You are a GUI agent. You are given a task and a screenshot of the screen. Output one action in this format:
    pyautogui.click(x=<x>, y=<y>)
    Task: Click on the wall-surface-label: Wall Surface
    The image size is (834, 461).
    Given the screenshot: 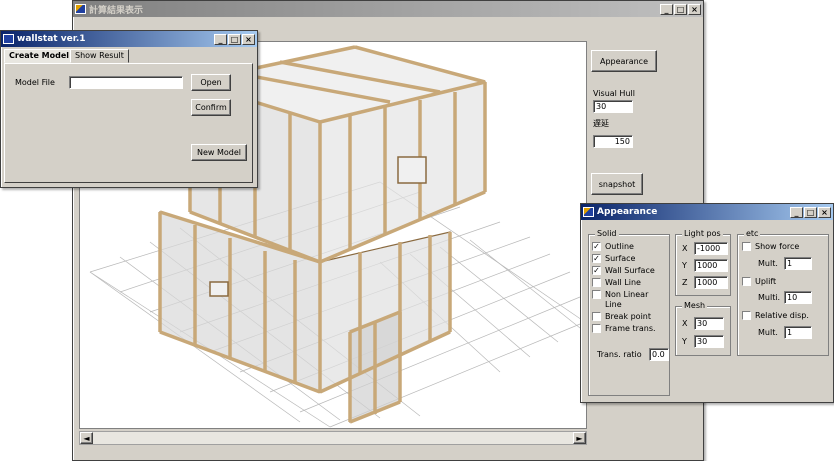 What is the action you would take?
    pyautogui.click(x=630, y=270)
    